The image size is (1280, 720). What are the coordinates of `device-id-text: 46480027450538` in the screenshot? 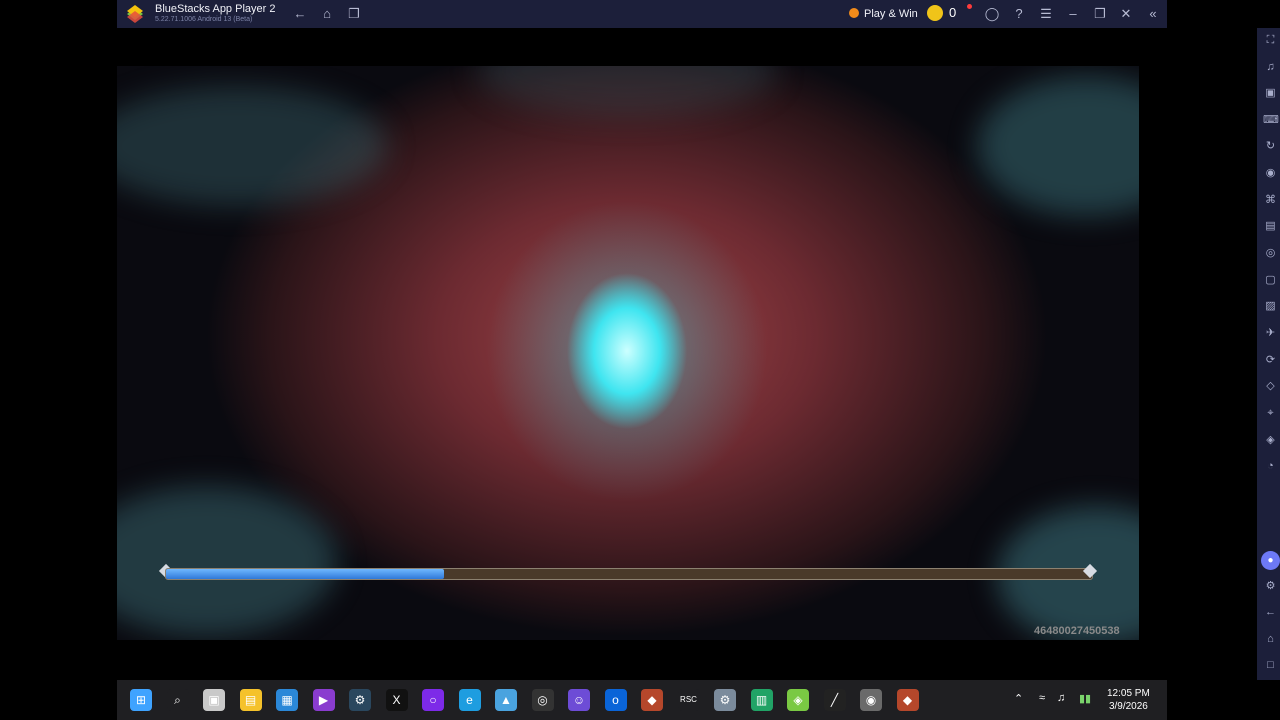 It's located at (1077, 631).